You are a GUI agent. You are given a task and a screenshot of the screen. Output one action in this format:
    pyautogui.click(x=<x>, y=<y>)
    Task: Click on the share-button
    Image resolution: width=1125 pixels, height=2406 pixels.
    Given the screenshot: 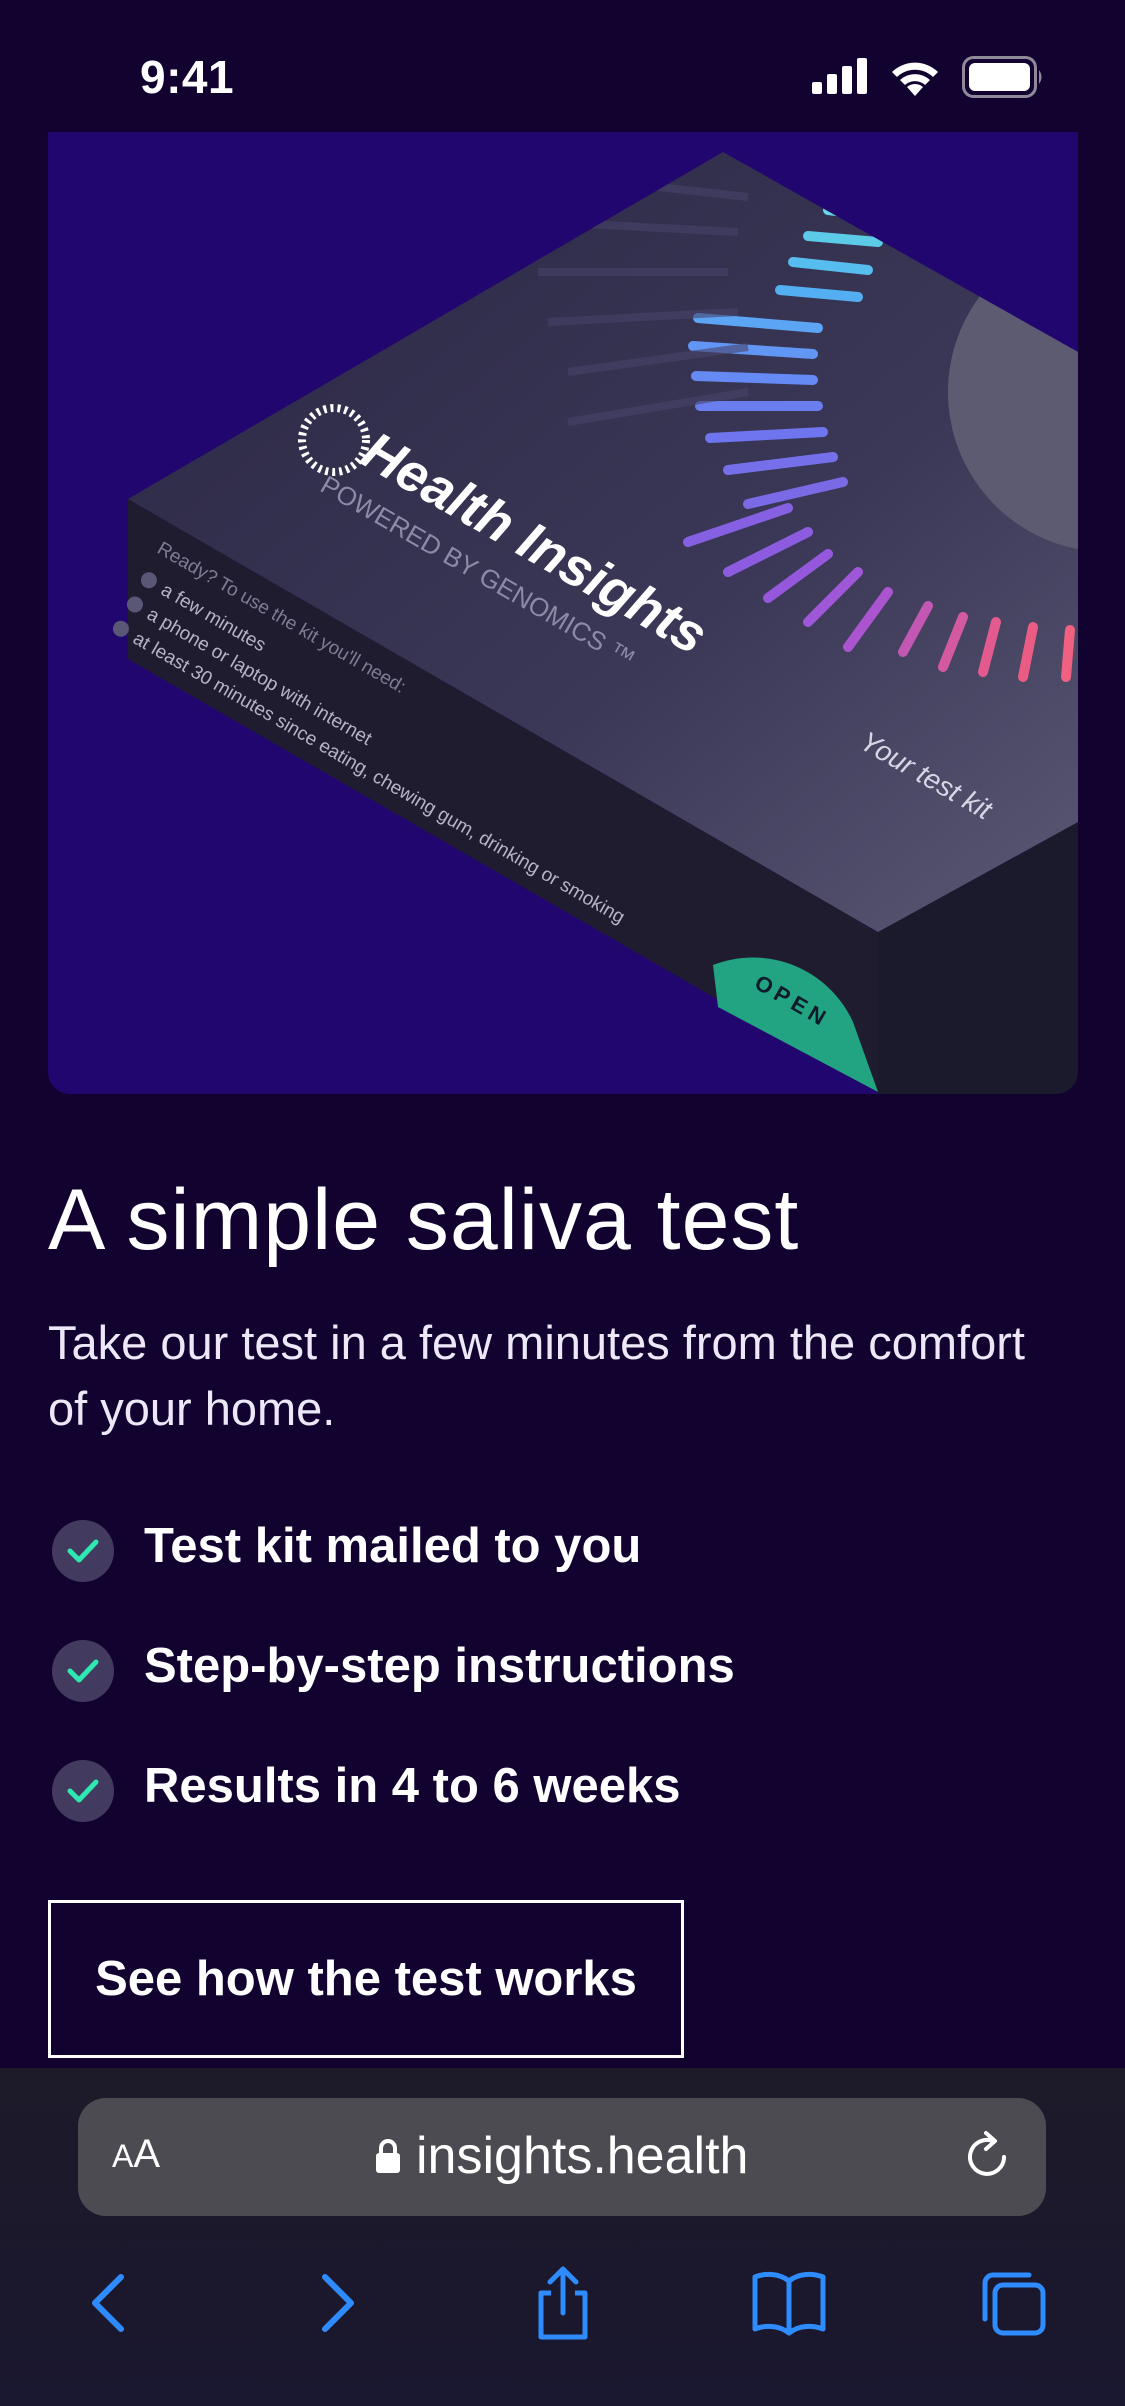 What is the action you would take?
    pyautogui.click(x=563, y=2303)
    